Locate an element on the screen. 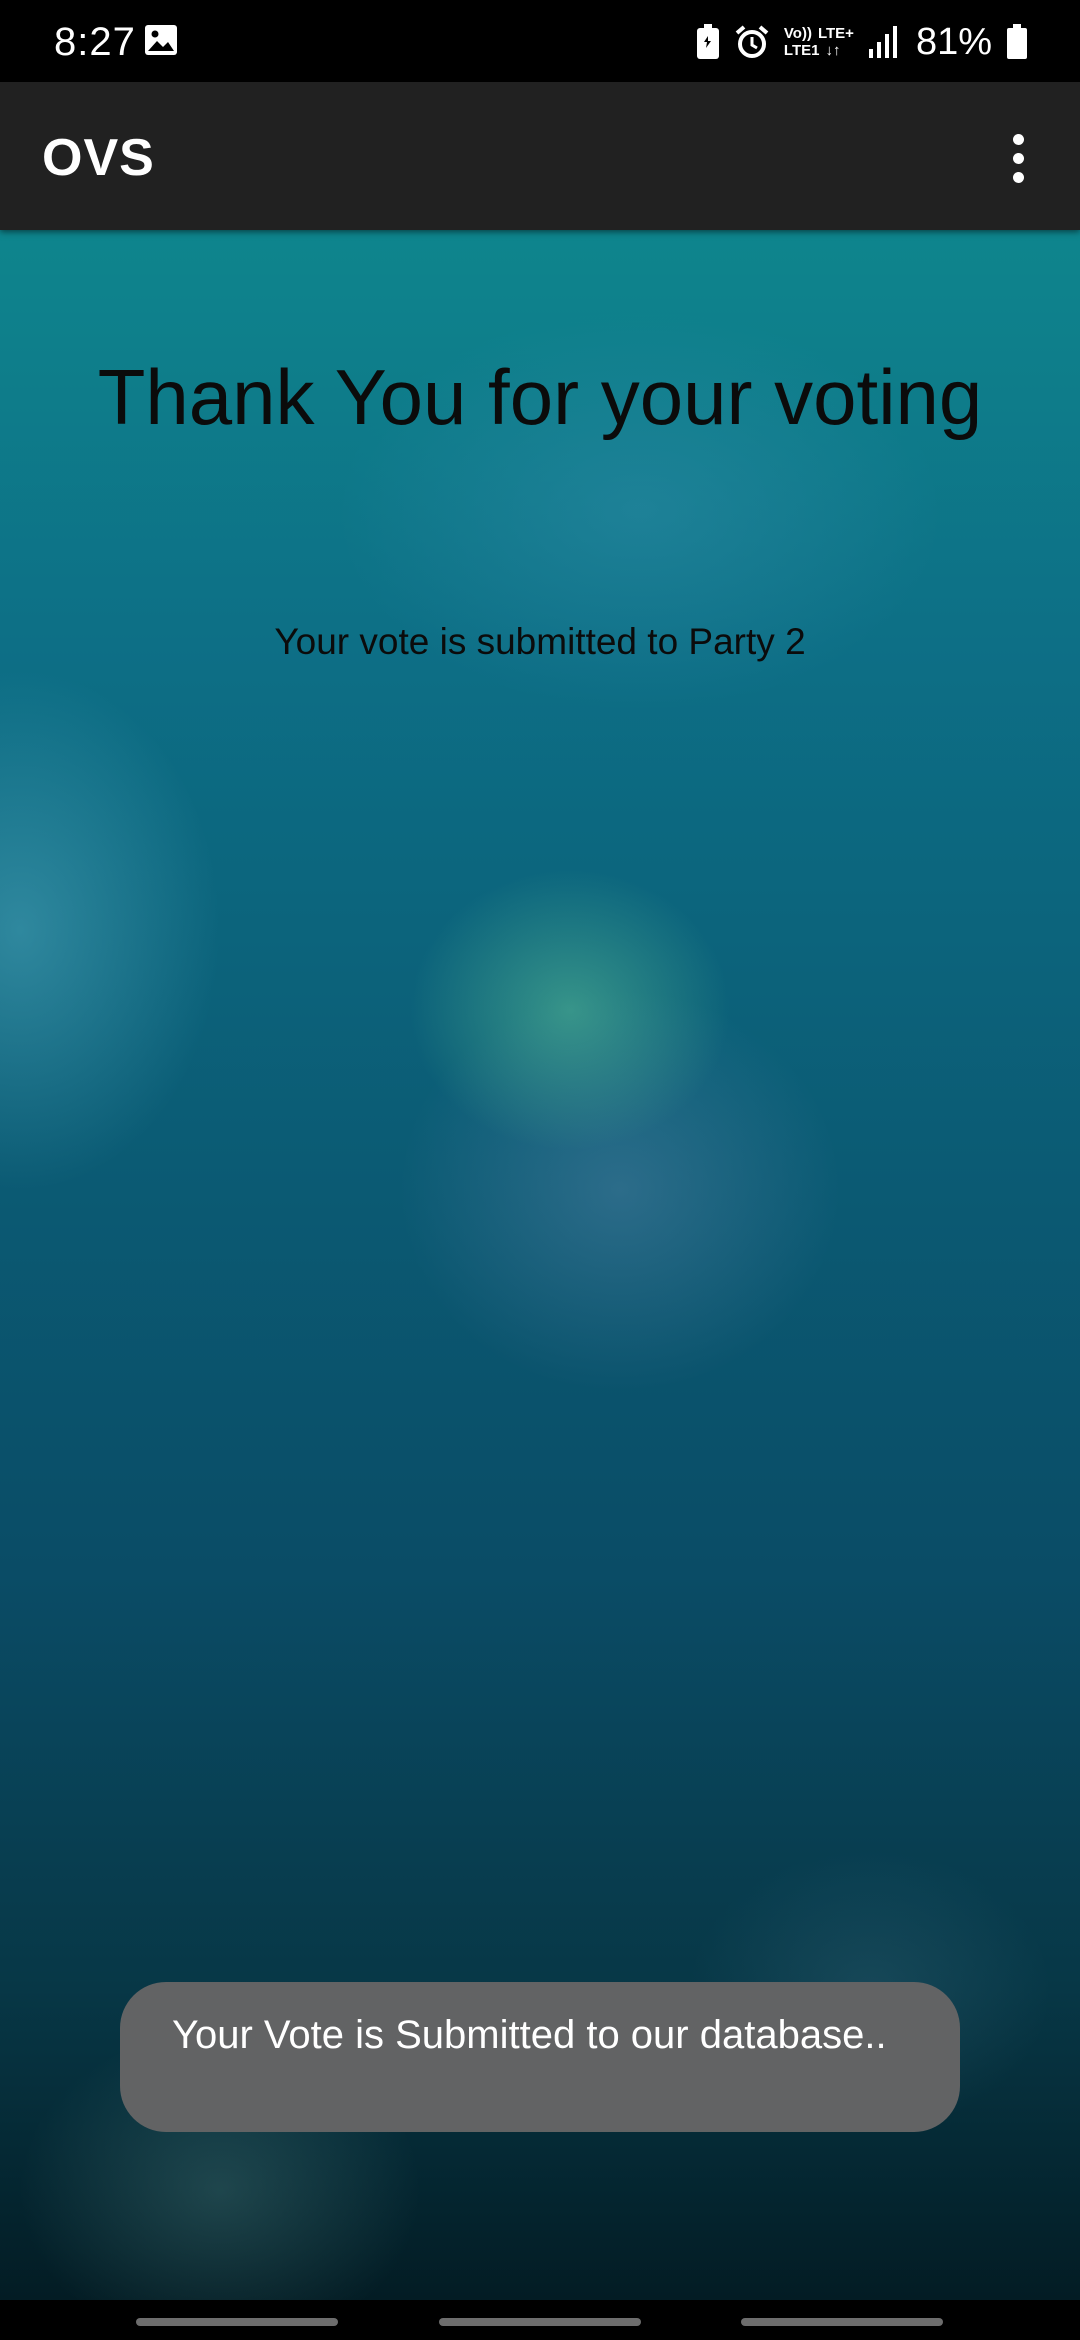 The image size is (1080, 2340). battery-percent: 81% is located at coordinates (953, 42).